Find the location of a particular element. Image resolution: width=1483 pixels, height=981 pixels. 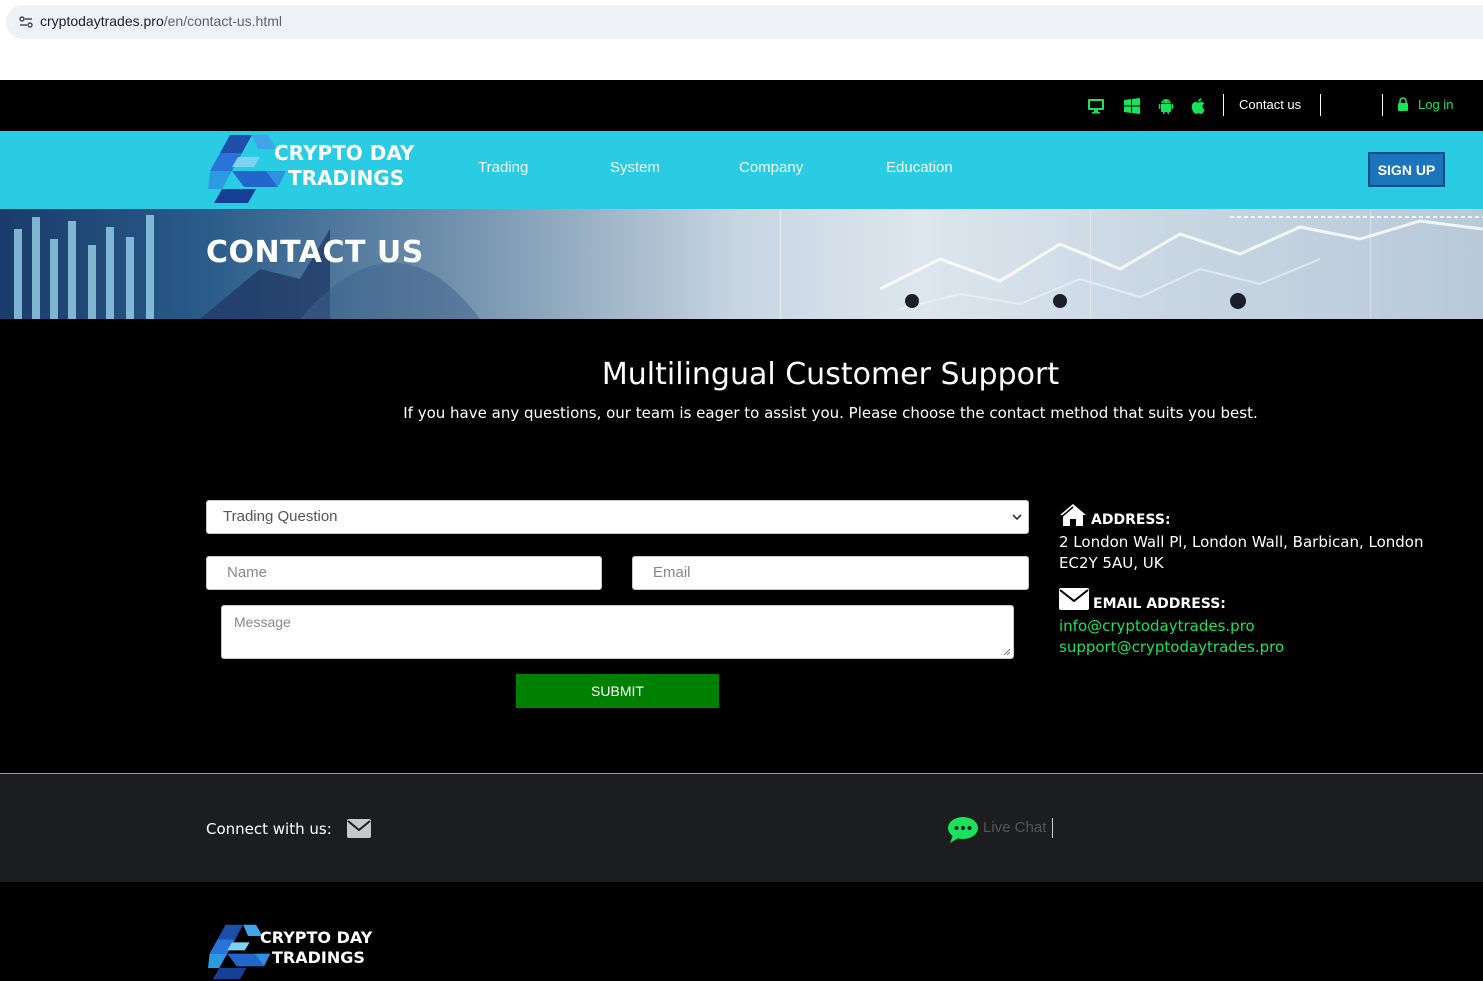

email-input: Email is located at coordinates (830, 573).